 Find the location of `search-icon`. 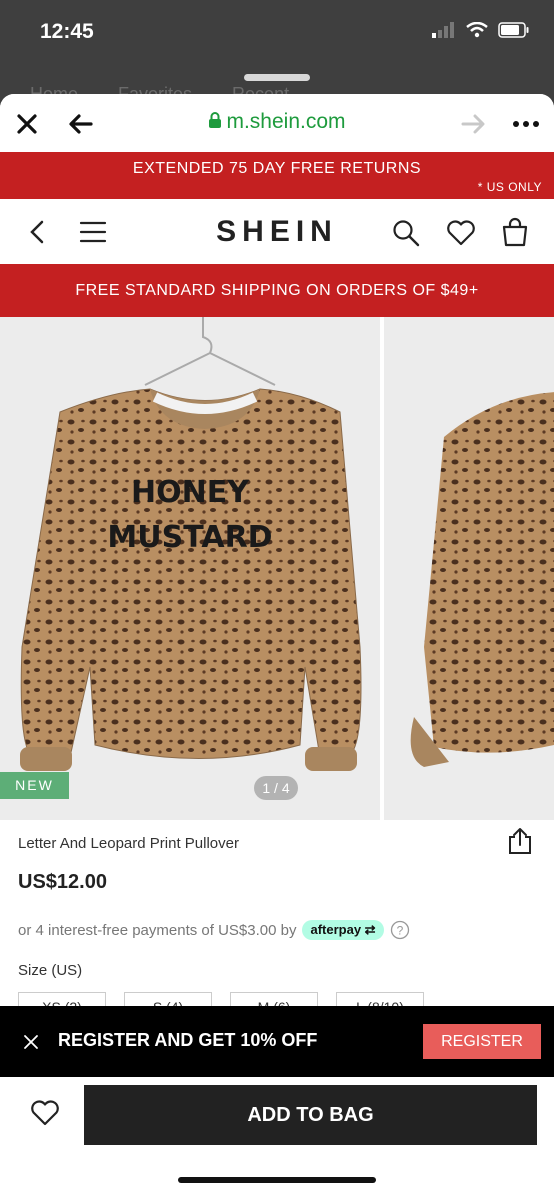

search-icon is located at coordinates (406, 233).